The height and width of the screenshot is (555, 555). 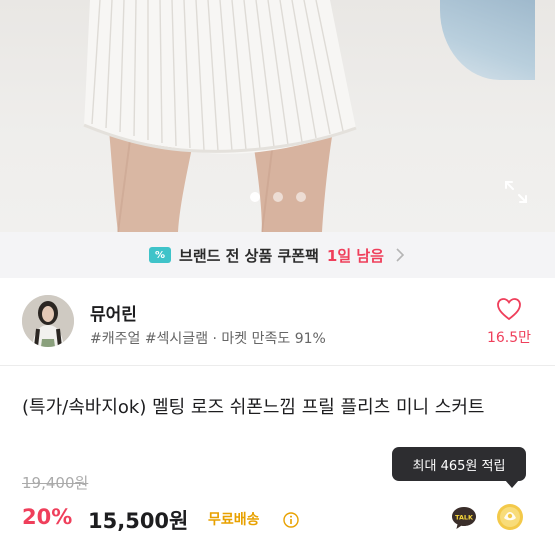 I want to click on coupon-banner: % 브랜드 전 상품 쿠폰팩 1일 남음, so click(x=277, y=255).